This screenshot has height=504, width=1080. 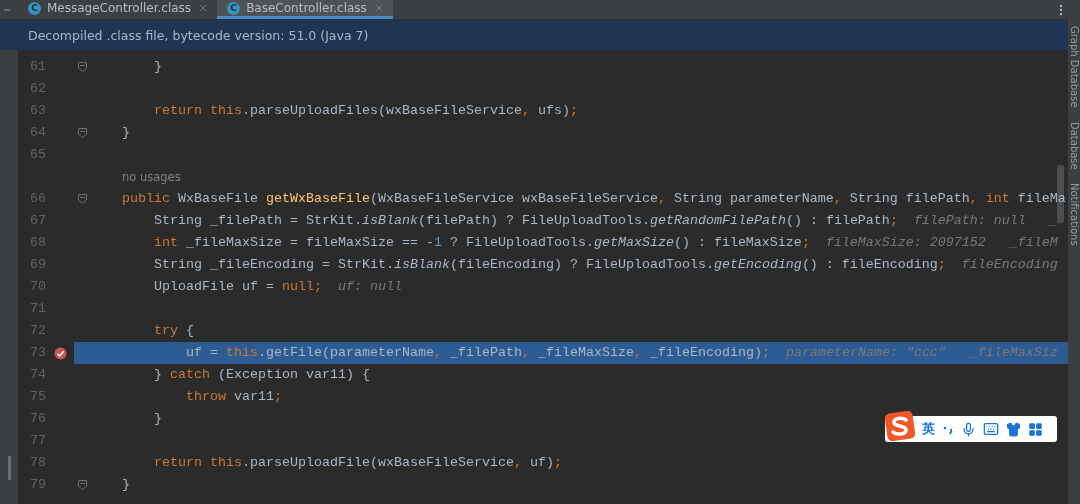 What do you see at coordinates (928, 429) in the screenshot?
I see `ime-mode: 英` at bounding box center [928, 429].